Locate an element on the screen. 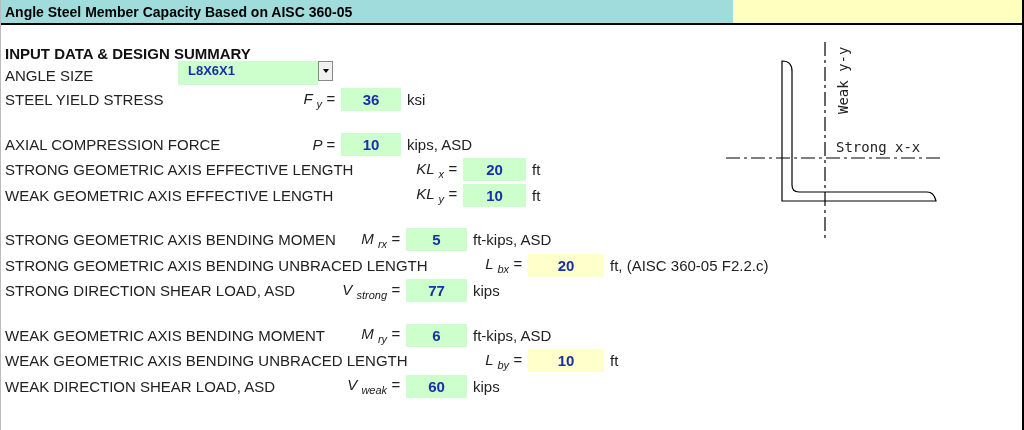 This screenshot has width=1024, height=430. input-cell: 5 is located at coordinates (436, 240).